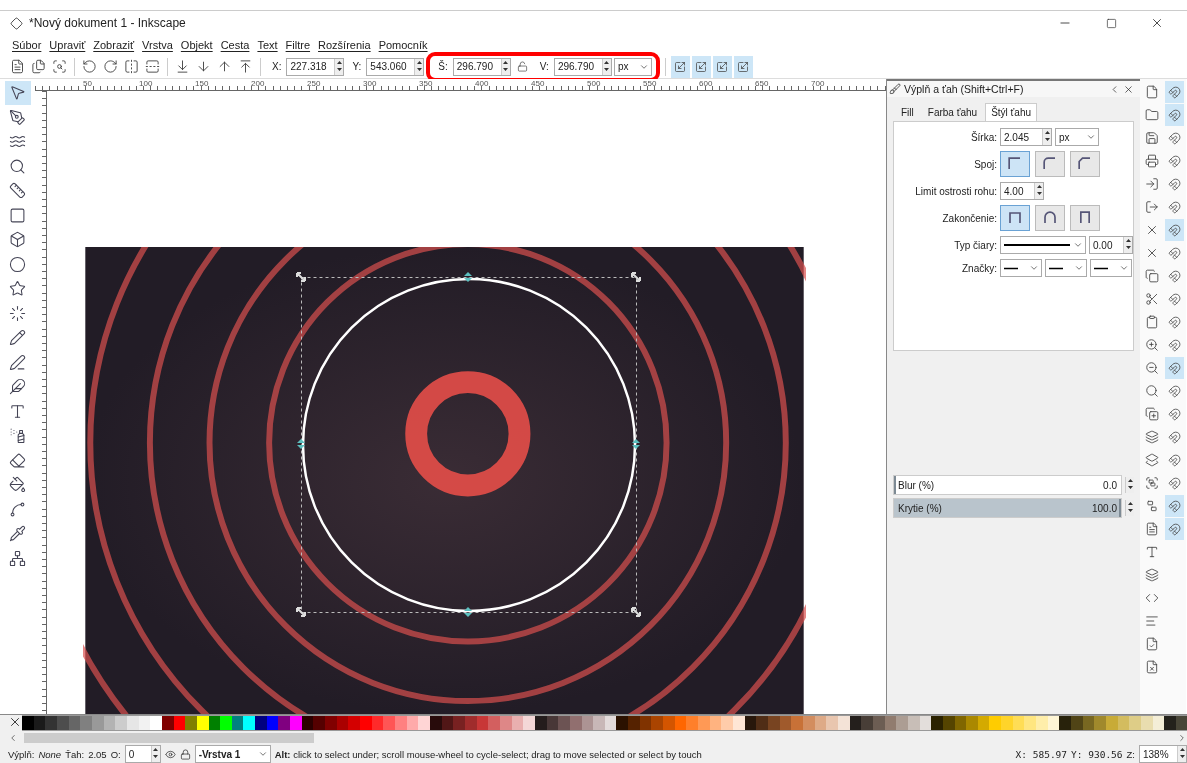 The height and width of the screenshot is (763, 1187). Describe the element at coordinates (298, 45) in the screenshot. I see `menu-item: Filtre` at that location.